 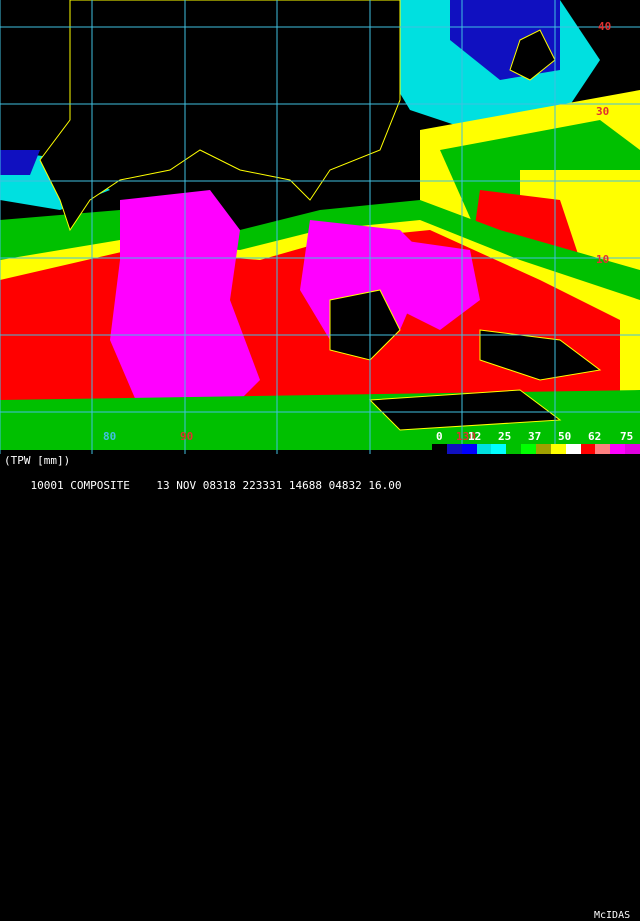 What do you see at coordinates (110, 436) in the screenshot?
I see `lon-label-80: 80` at bounding box center [110, 436].